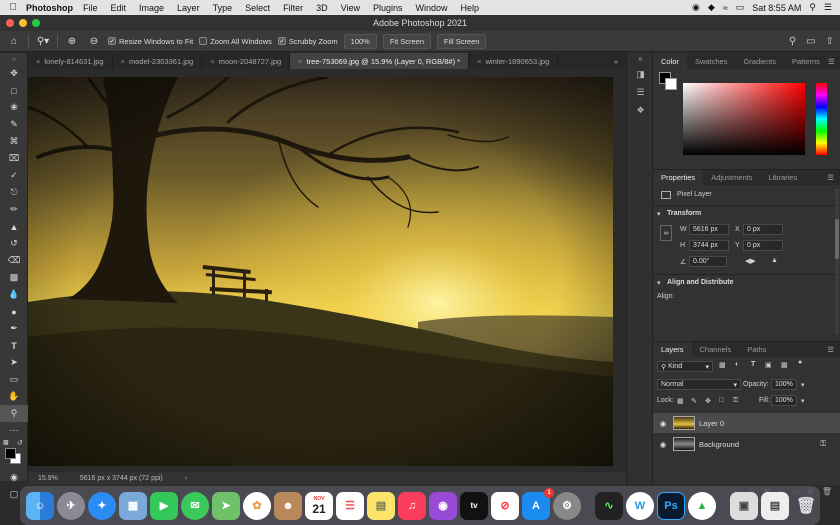 This screenshot has height=525, width=840. What do you see at coordinates (746, 423) in the screenshot?
I see `layer-row-layer-0: ◉ Layer 0` at bounding box center [746, 423].